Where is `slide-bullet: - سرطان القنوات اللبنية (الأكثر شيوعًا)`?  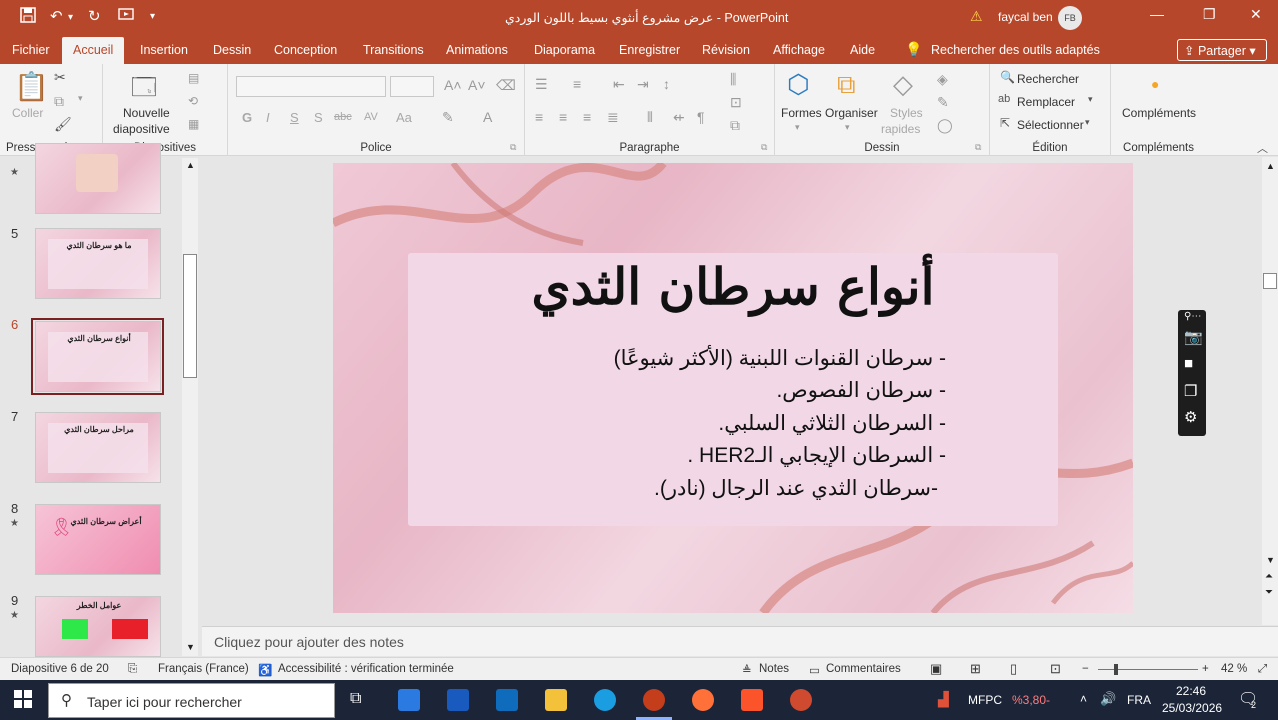 slide-bullet: - سرطان القنوات اللبنية (الأكثر شيوعًا) is located at coordinates (780, 358).